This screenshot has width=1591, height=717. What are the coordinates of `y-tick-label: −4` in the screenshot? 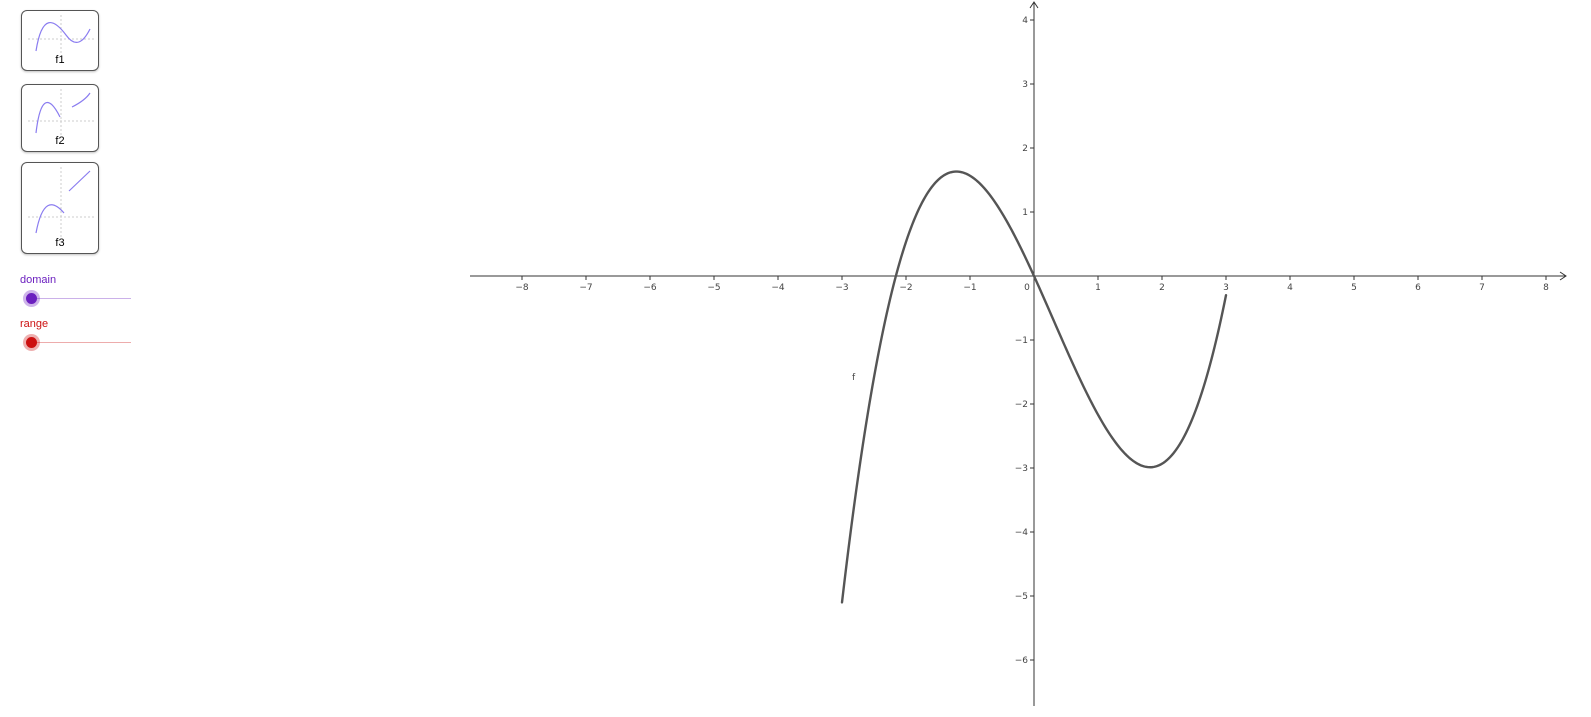 It's located at (1022, 533).